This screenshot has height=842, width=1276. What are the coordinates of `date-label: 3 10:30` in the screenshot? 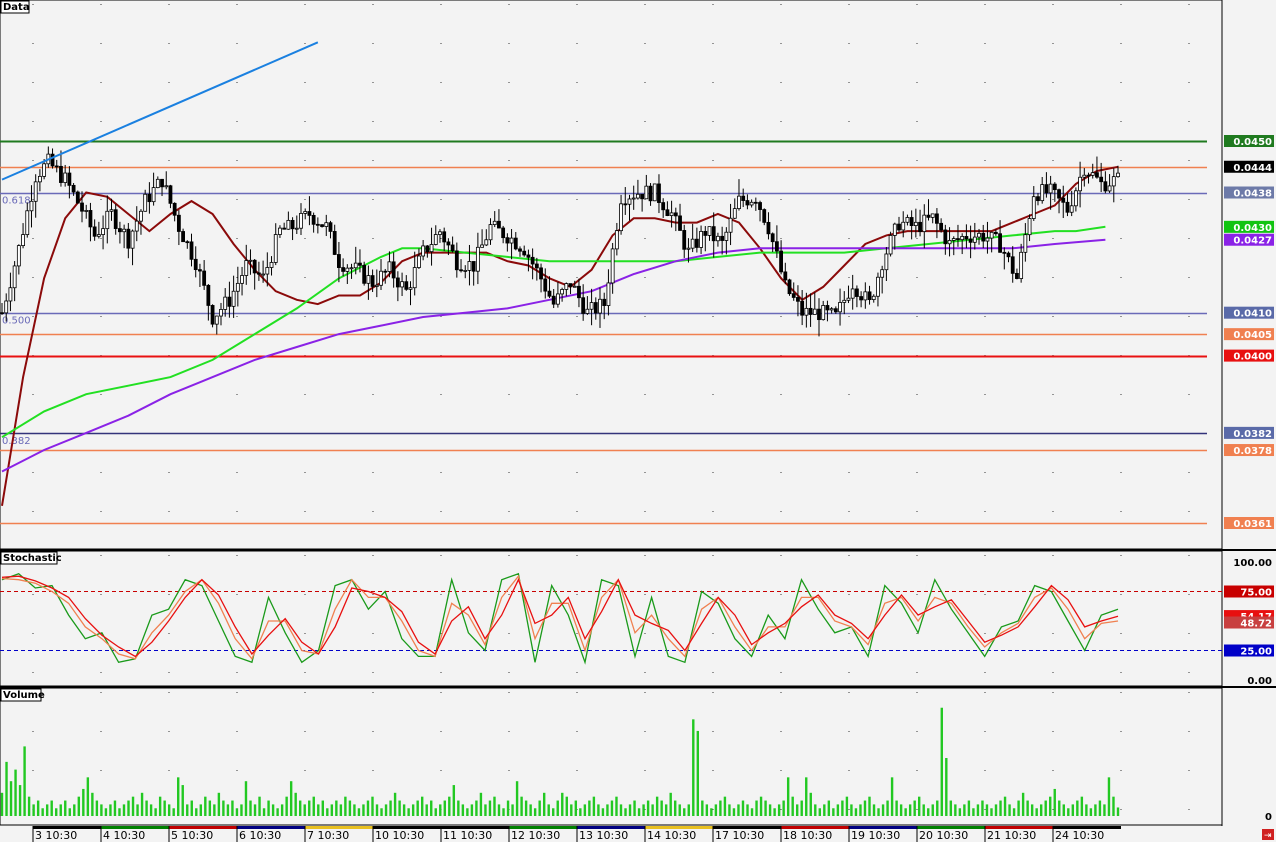 It's located at (56, 835).